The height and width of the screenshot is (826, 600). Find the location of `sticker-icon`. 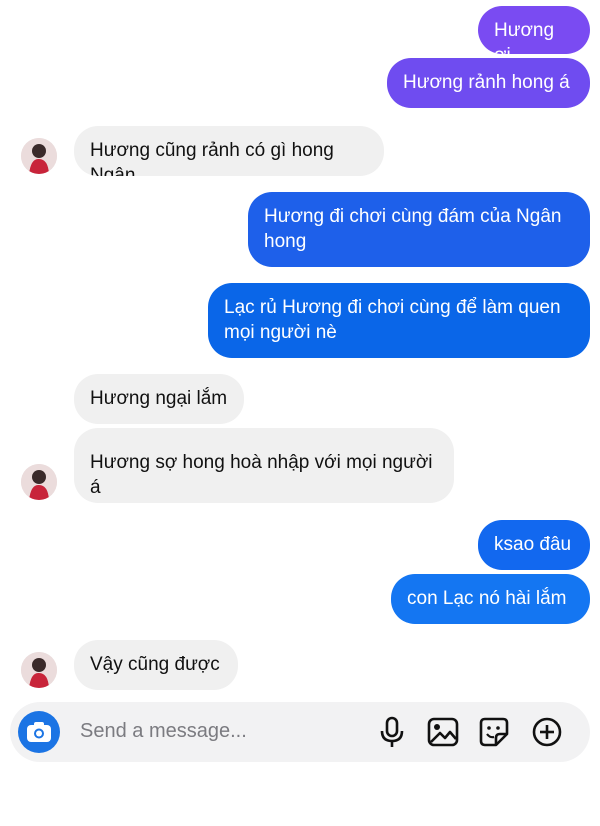

sticker-icon is located at coordinates (494, 732).